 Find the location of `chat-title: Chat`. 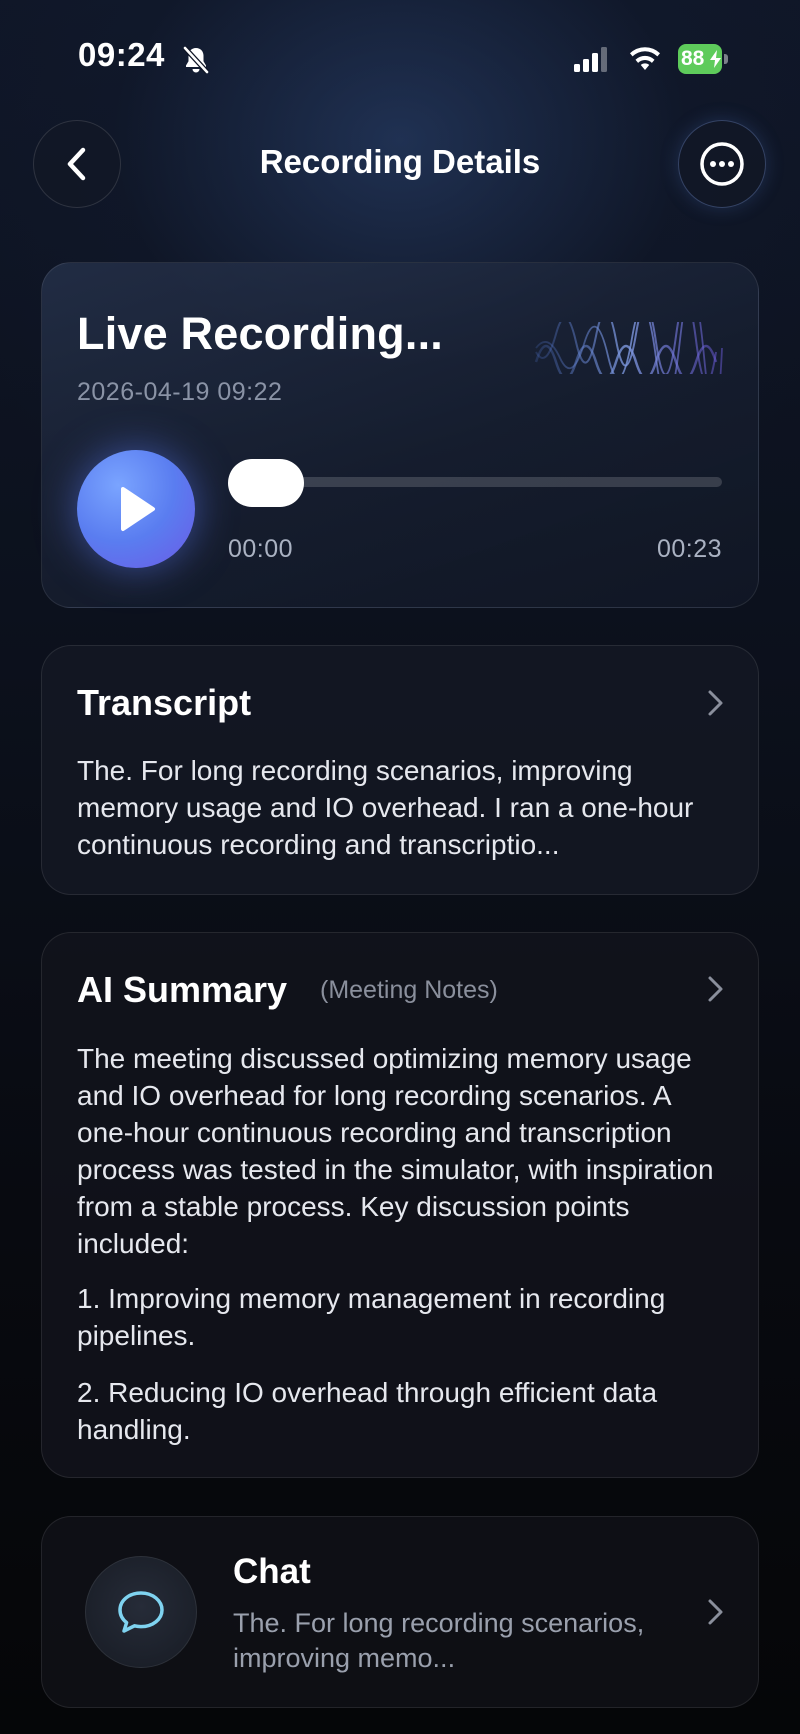

chat-title: Chat is located at coordinates (272, 1571).